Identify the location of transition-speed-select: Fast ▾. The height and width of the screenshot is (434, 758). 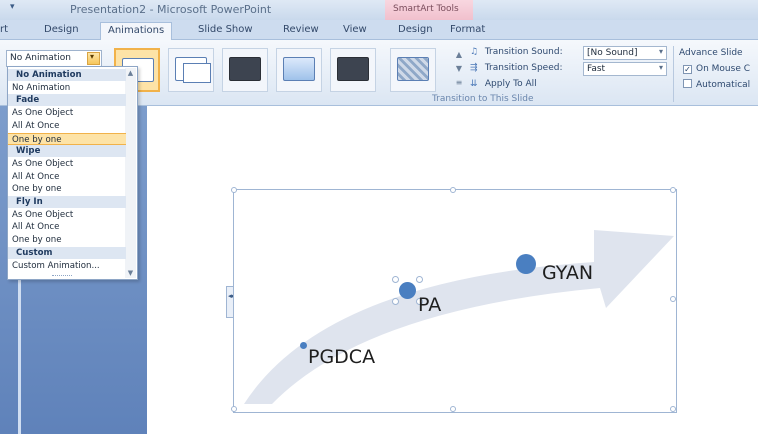
(625, 69).